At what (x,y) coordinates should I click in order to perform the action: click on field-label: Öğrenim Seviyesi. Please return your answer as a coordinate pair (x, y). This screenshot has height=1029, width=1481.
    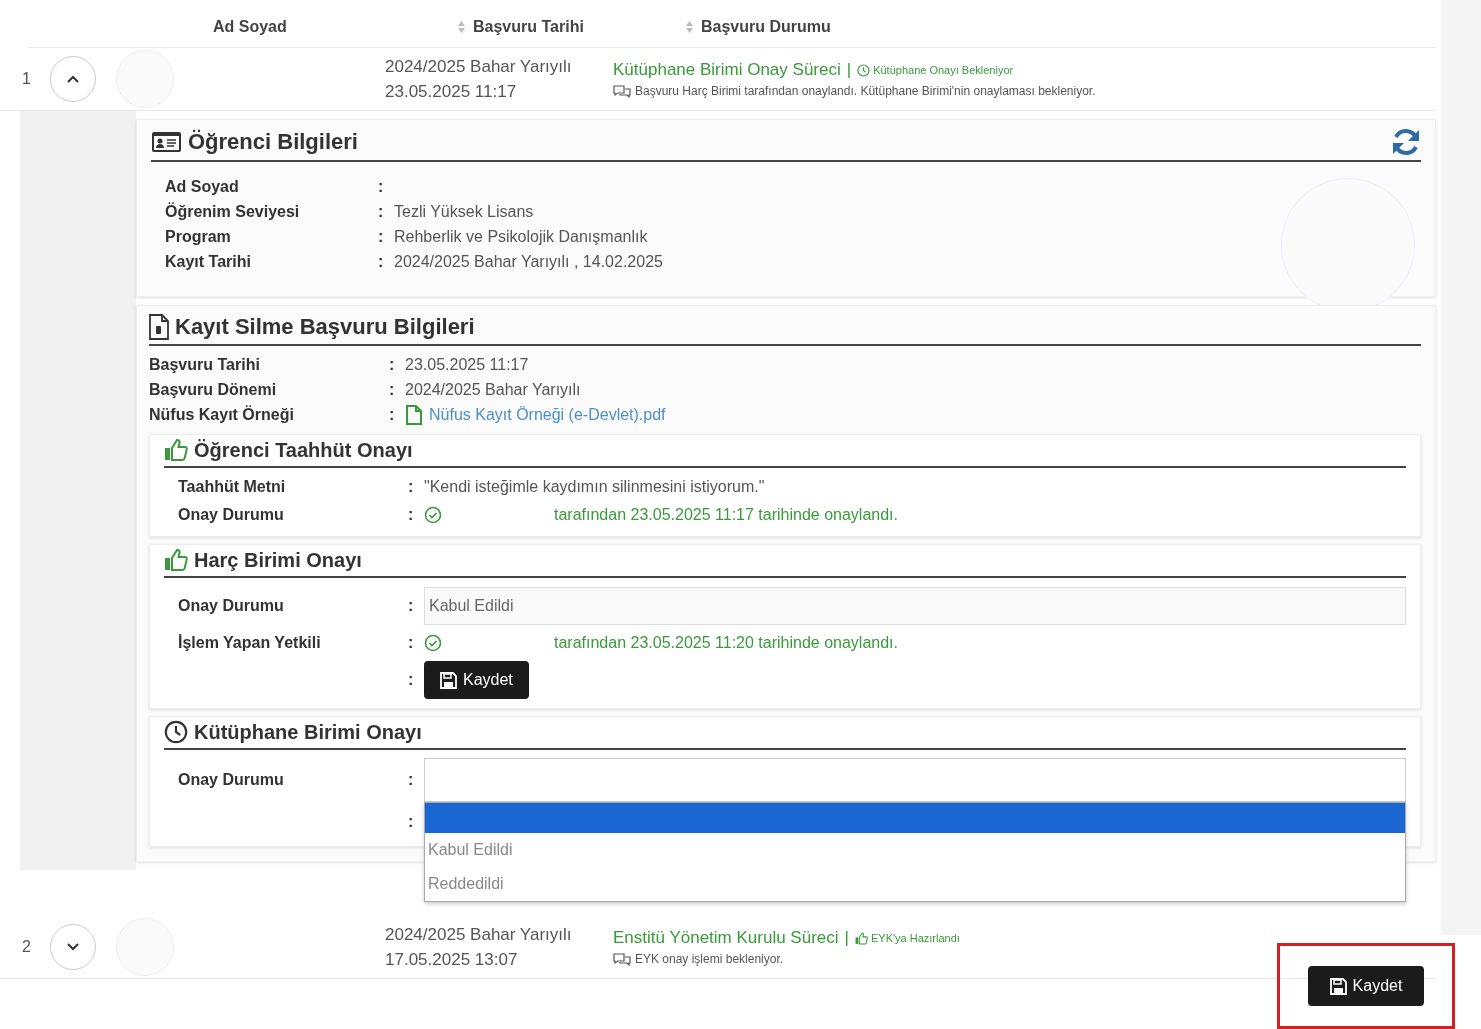
    Looking at the image, I should click on (233, 211).